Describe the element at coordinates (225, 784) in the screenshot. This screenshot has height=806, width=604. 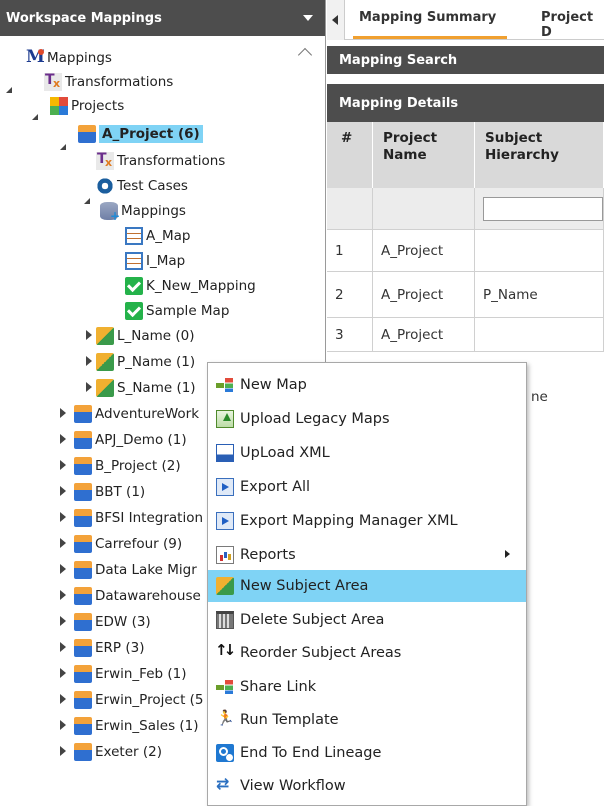
I see `workflow-icon` at that location.